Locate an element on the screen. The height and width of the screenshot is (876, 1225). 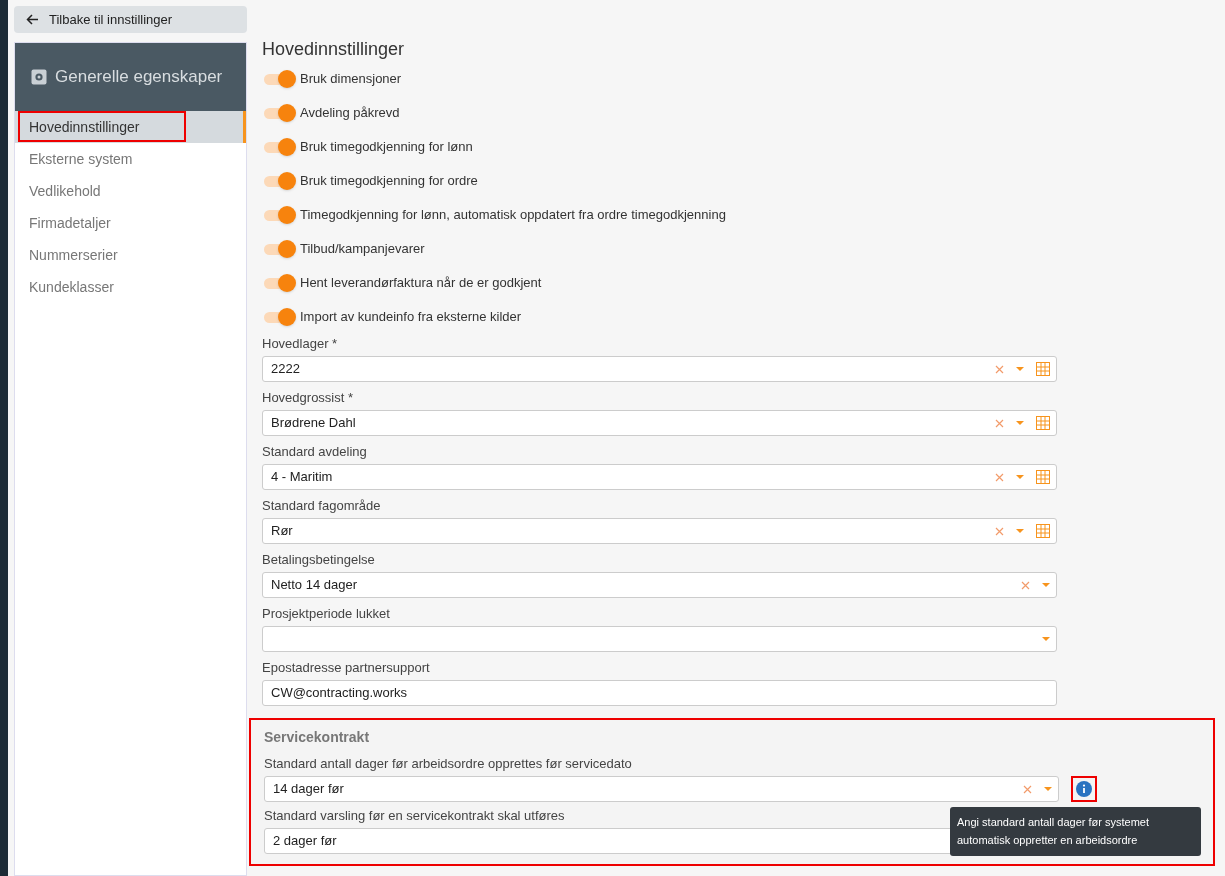
toggle-label: Bruk timegodkjenning for ordre is located at coordinates (389, 181).